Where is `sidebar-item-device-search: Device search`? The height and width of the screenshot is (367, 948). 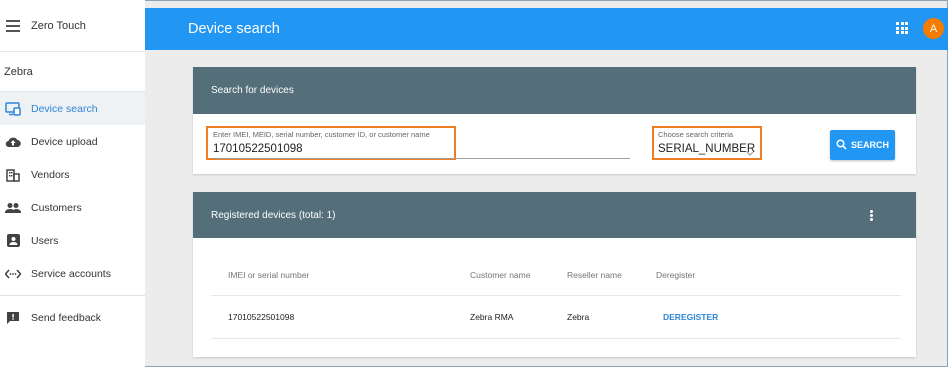
sidebar-item-device-search: Device search is located at coordinates (72, 108).